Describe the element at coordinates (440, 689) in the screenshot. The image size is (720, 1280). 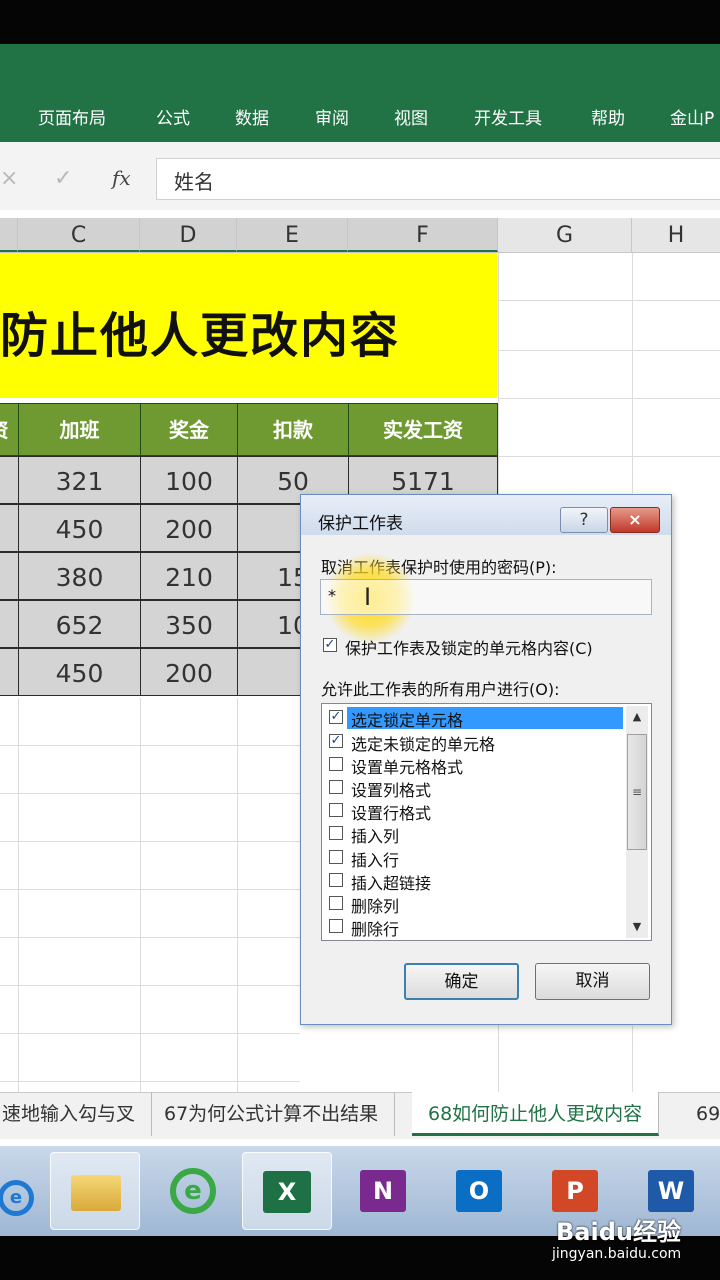
I see `allow-label: 允许此工作表的所有用户进行(O):` at that location.